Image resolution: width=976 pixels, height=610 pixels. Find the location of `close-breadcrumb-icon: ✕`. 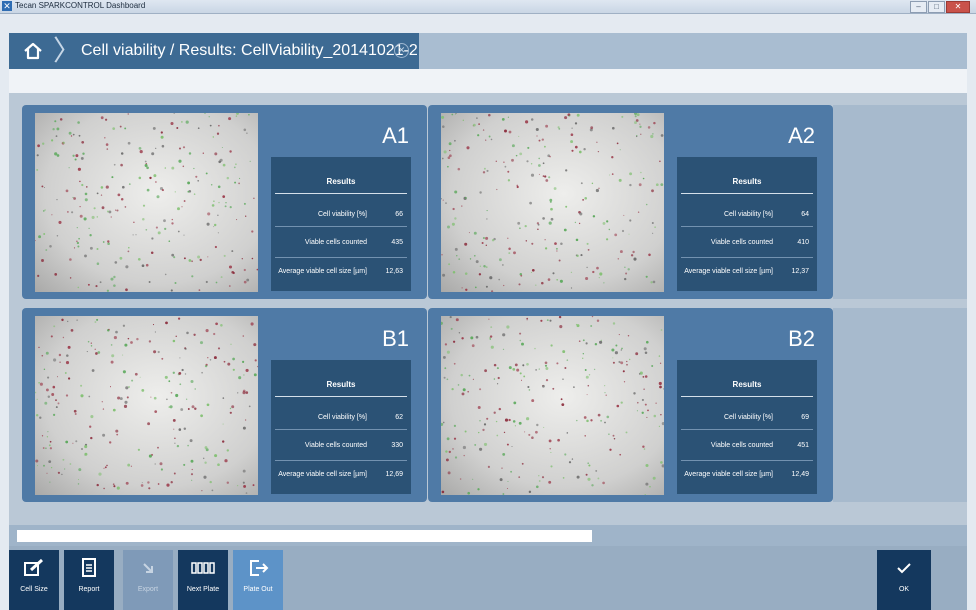

close-breadcrumb-icon: ✕ is located at coordinates (401, 50).